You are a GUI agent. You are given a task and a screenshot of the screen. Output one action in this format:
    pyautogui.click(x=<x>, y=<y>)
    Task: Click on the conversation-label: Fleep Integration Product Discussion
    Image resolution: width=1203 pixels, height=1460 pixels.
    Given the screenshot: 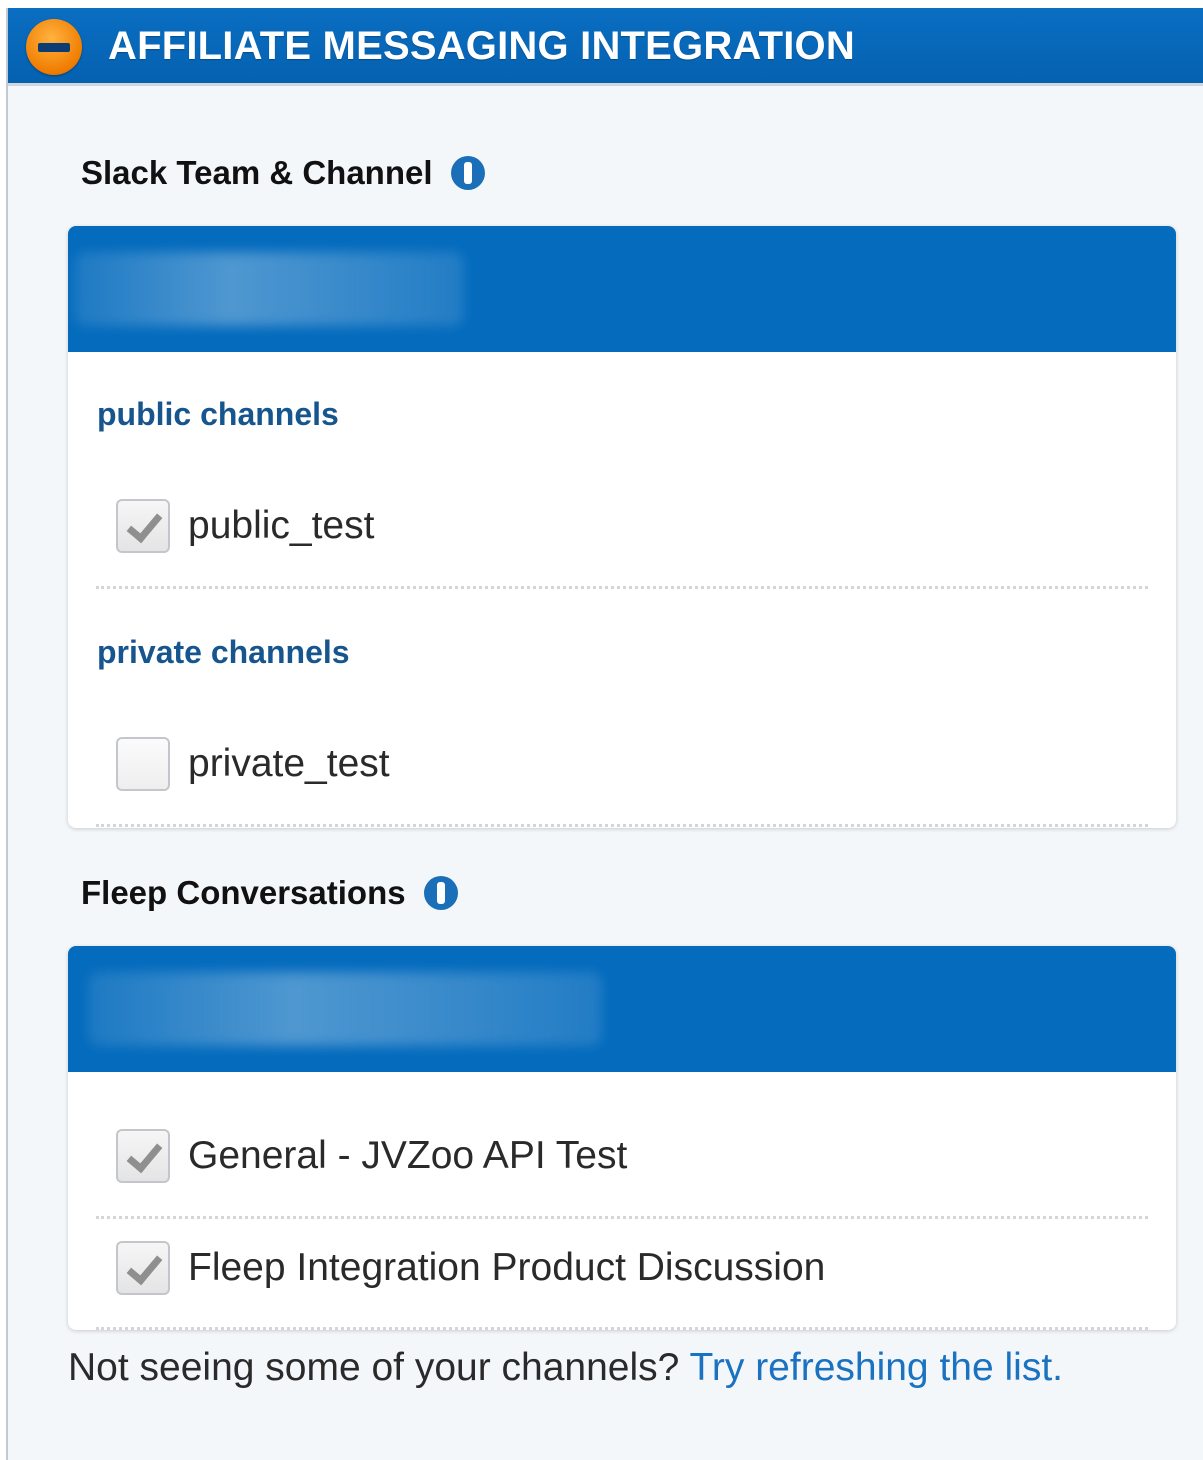 What is the action you would take?
    pyautogui.click(x=507, y=1267)
    